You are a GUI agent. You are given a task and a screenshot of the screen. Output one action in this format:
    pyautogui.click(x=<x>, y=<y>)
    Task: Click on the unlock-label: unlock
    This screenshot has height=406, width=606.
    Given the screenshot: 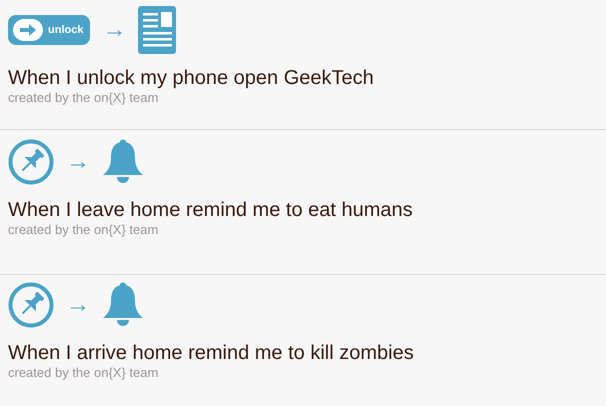 What is the action you would take?
    pyautogui.click(x=66, y=30)
    